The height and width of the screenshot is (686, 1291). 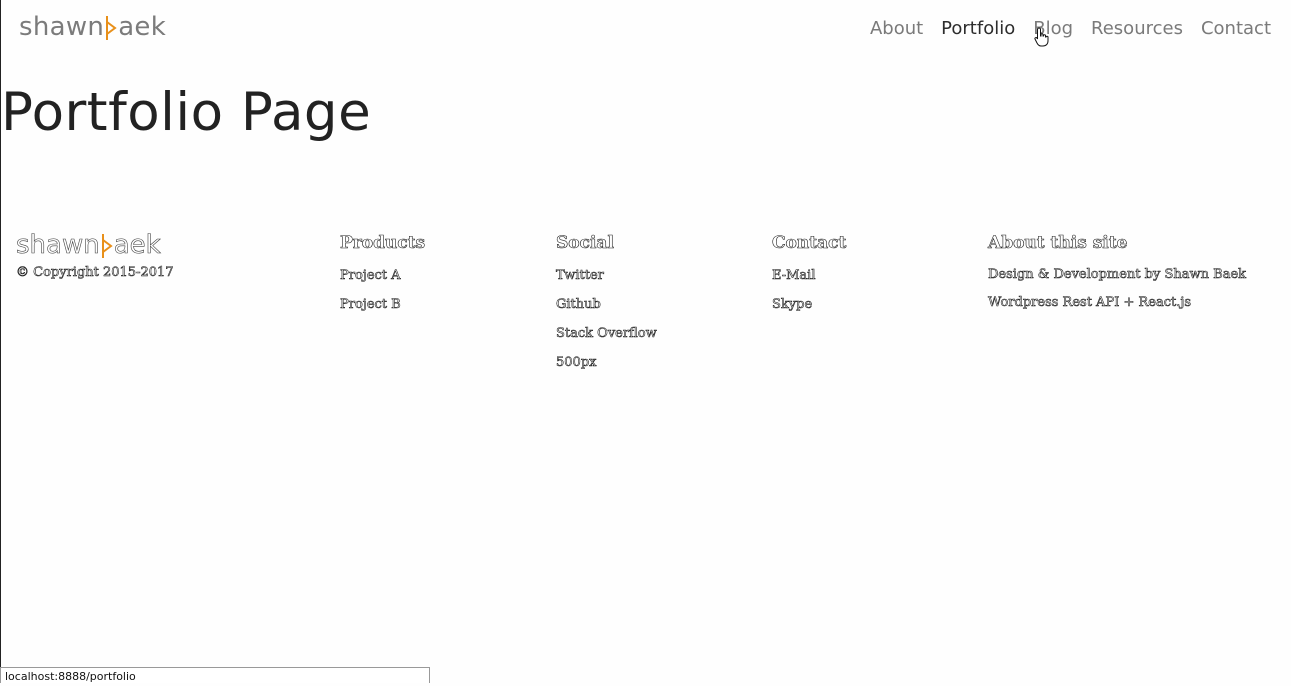 I want to click on site-logo: shawn aek, so click(x=92, y=27).